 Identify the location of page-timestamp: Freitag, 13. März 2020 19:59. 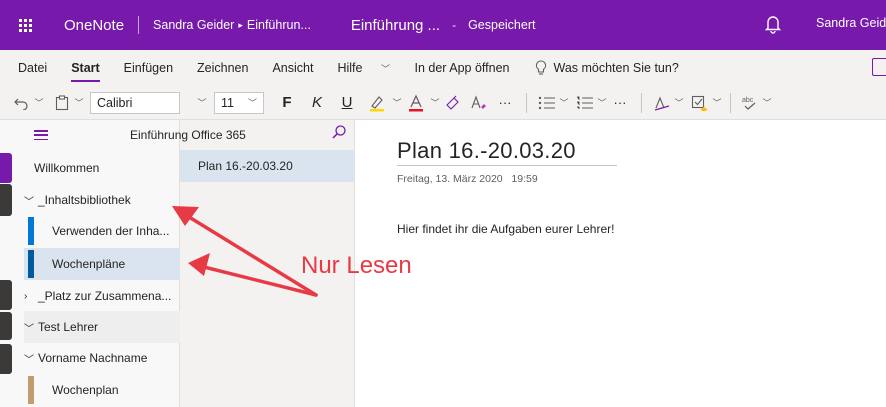
(467, 179).